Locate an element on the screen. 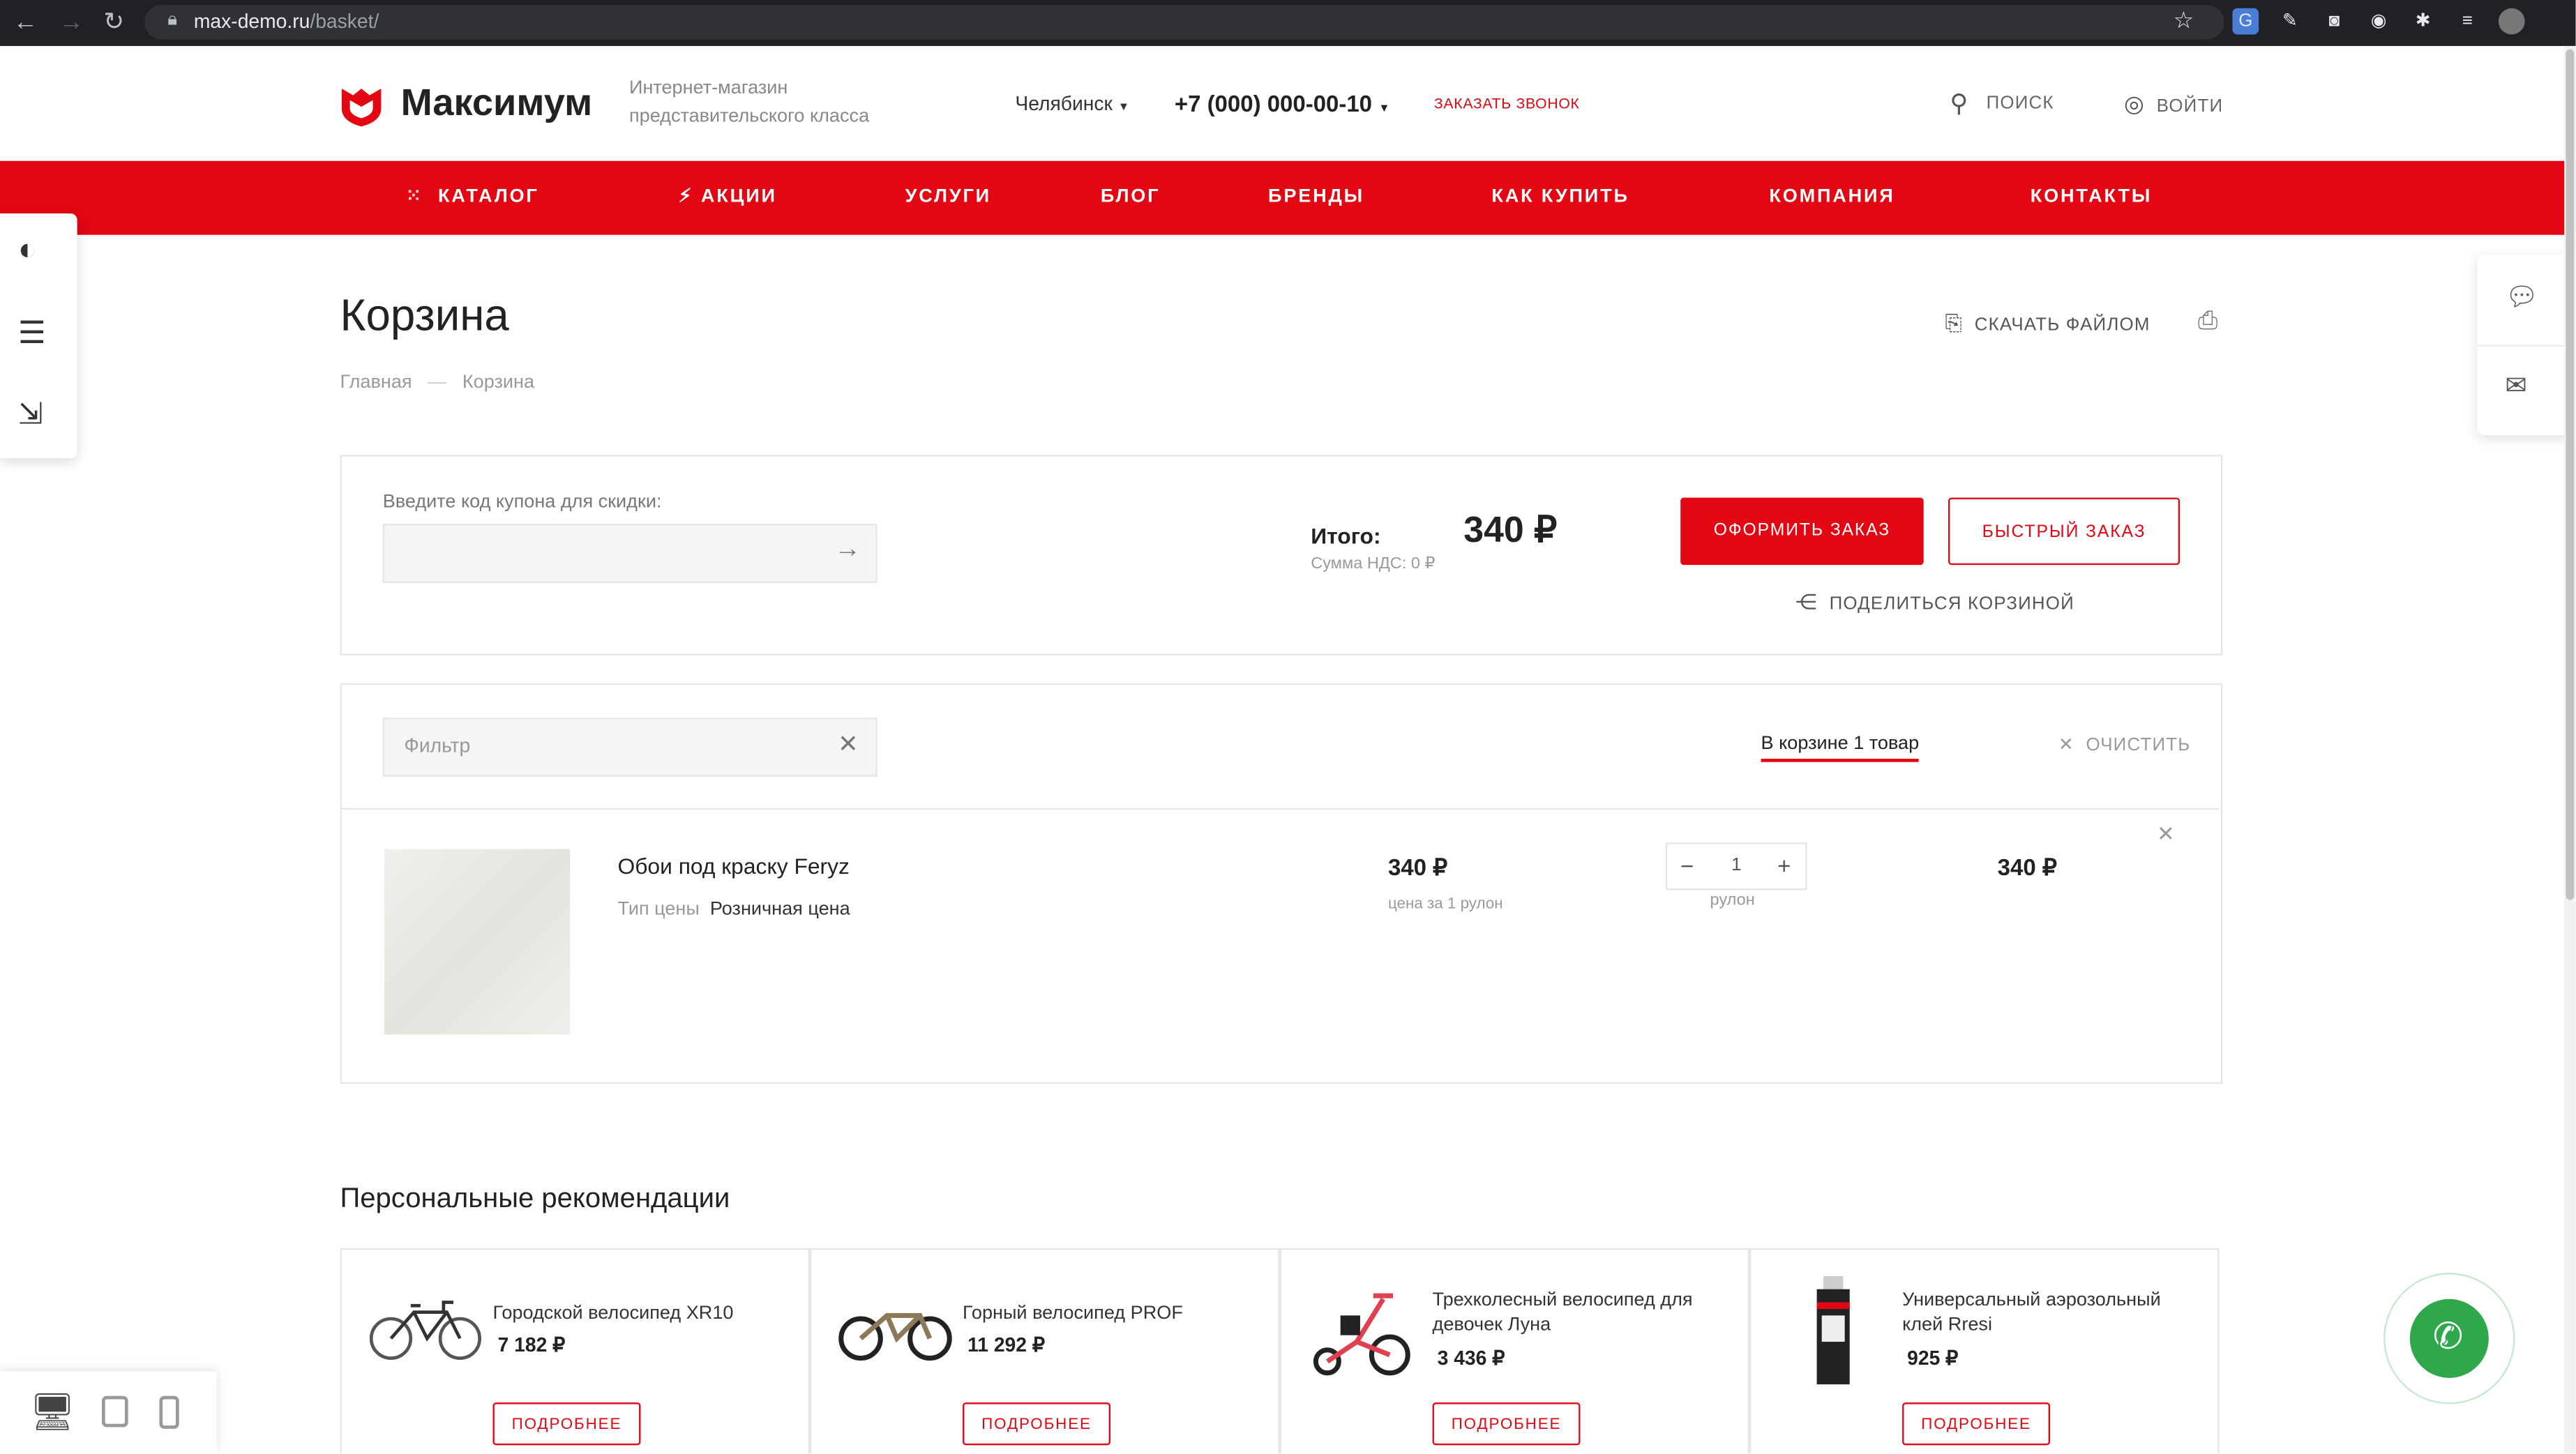 The image size is (2576, 1454). clear-basket-button: ✕ ОЧИСТИТЬ is located at coordinates (2124, 744).